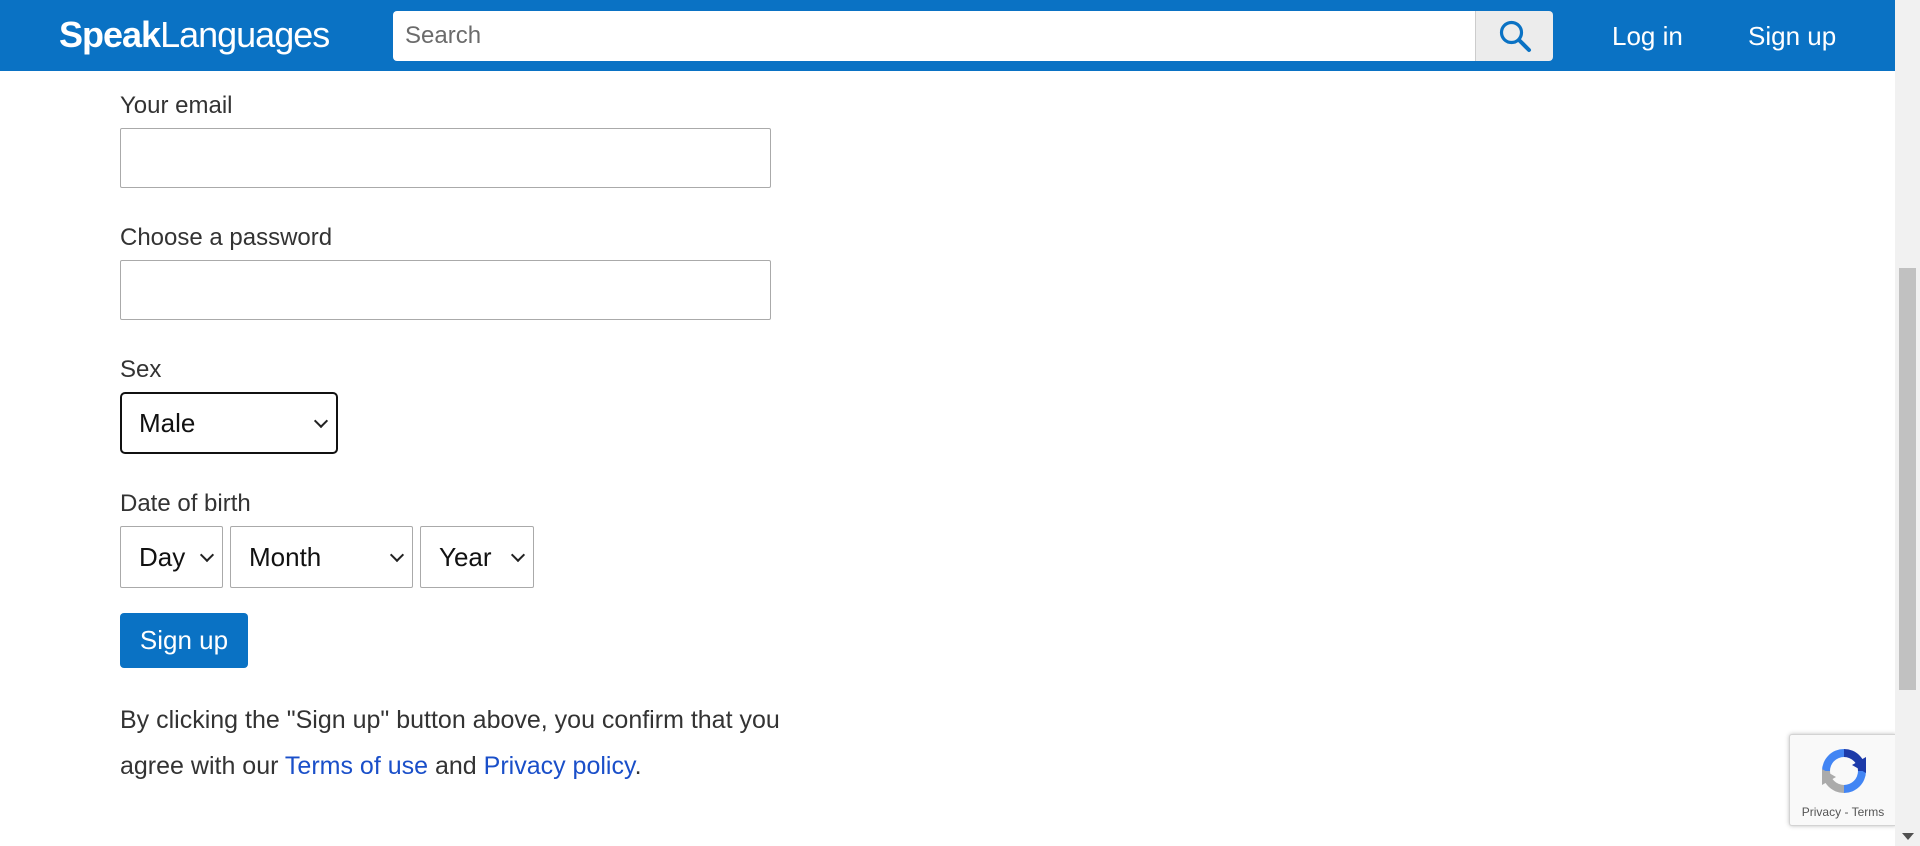  What do you see at coordinates (285, 556) in the screenshot?
I see `month-select-value: Month` at bounding box center [285, 556].